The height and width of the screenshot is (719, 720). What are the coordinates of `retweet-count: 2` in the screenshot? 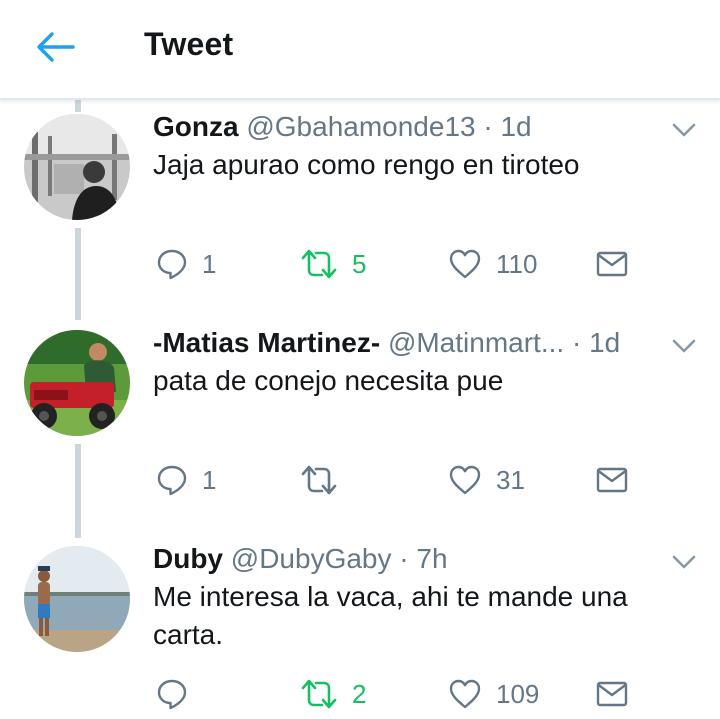 It's located at (359, 693).